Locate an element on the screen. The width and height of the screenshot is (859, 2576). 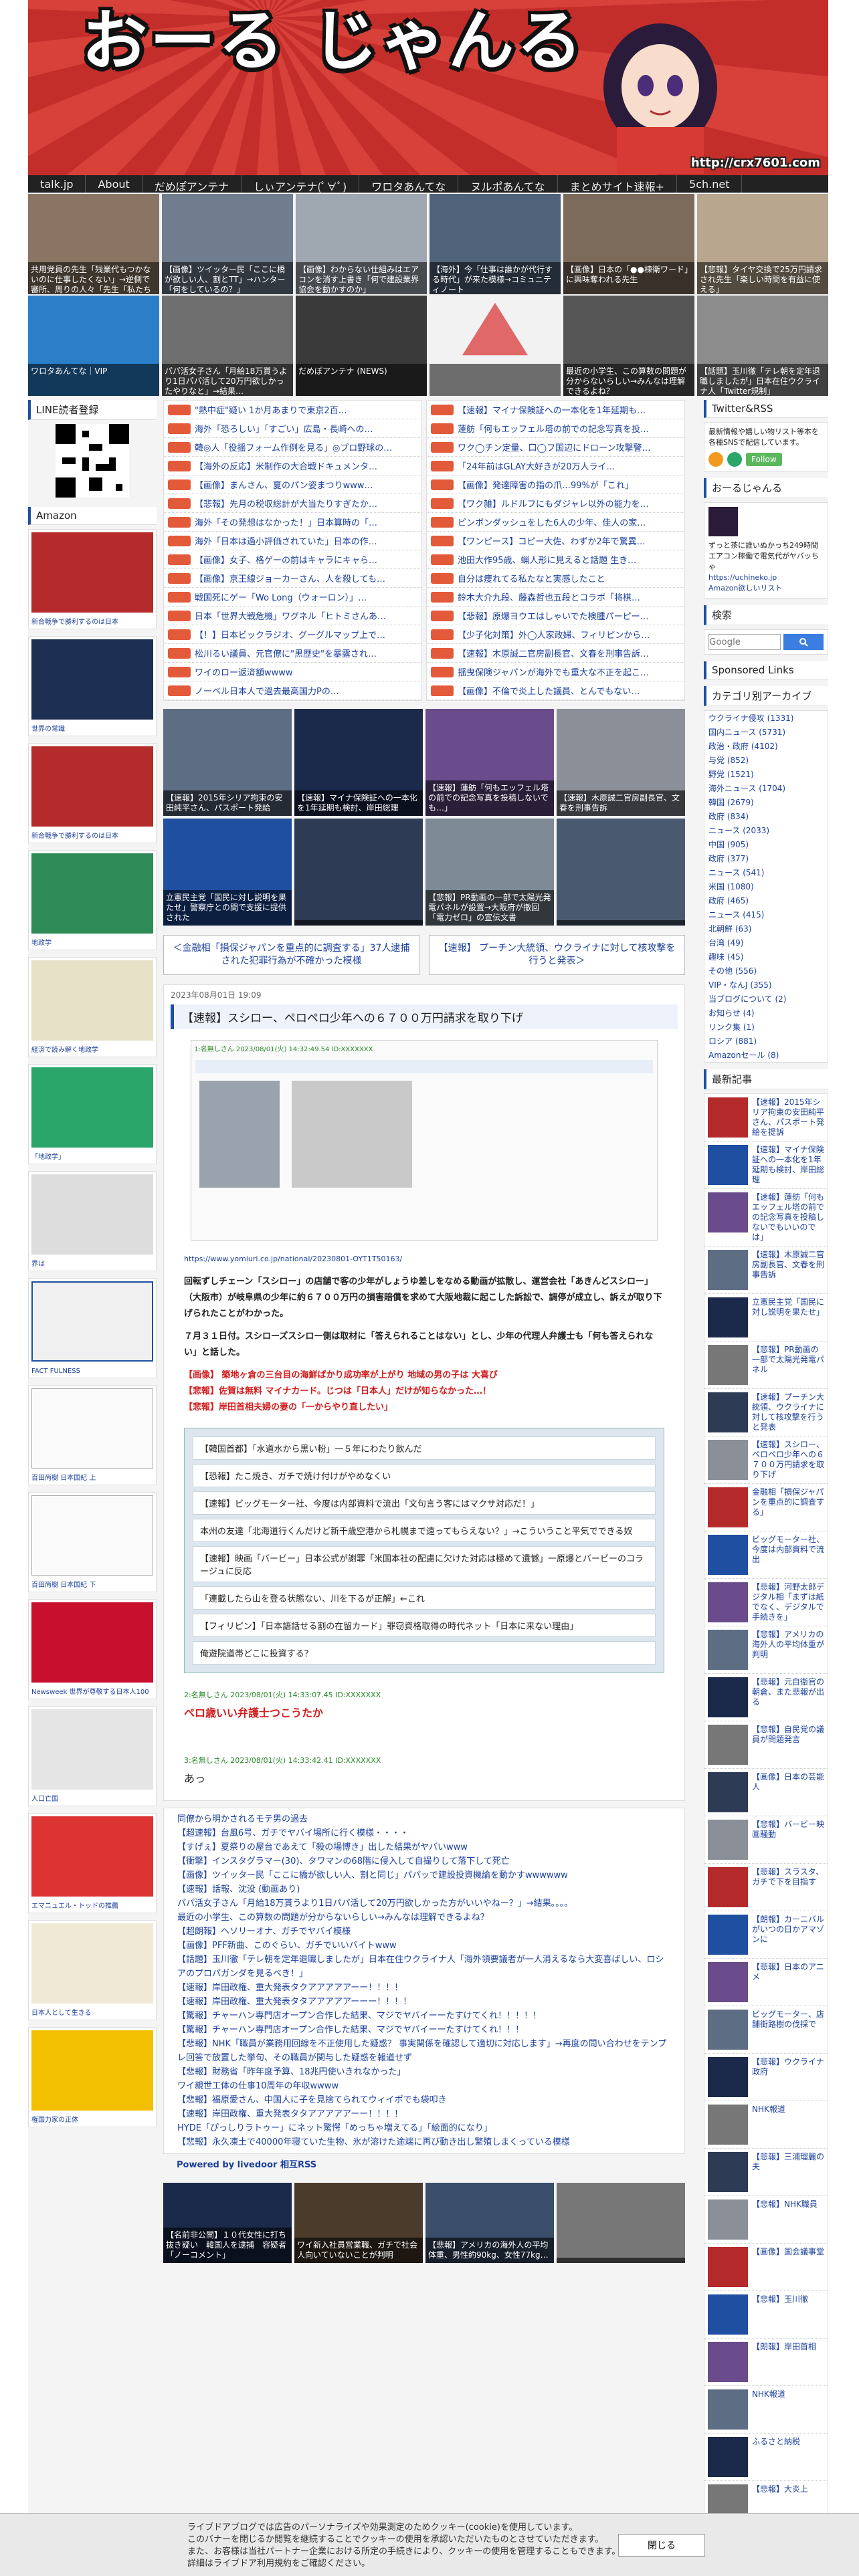
book-ad: 権国力家の正体 is located at coordinates (92, 2077).